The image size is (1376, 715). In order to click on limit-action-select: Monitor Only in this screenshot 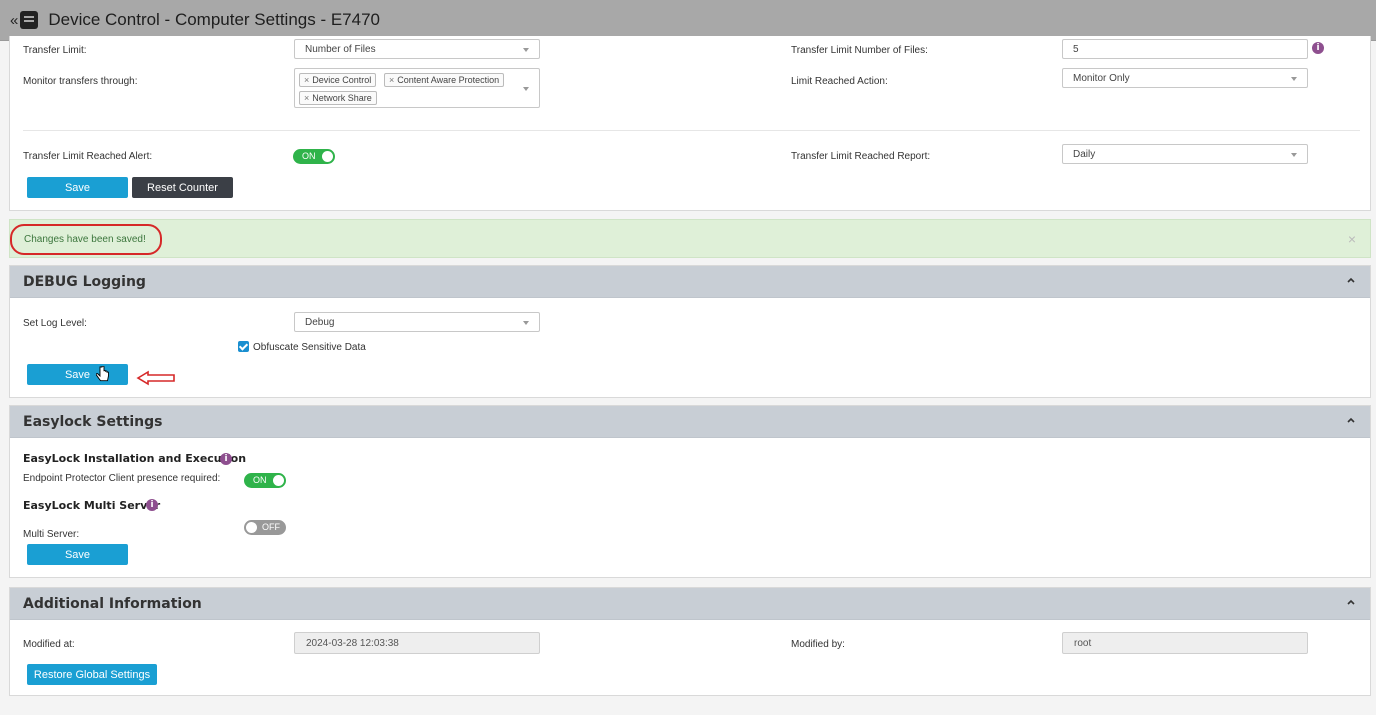, I will do `click(1185, 78)`.